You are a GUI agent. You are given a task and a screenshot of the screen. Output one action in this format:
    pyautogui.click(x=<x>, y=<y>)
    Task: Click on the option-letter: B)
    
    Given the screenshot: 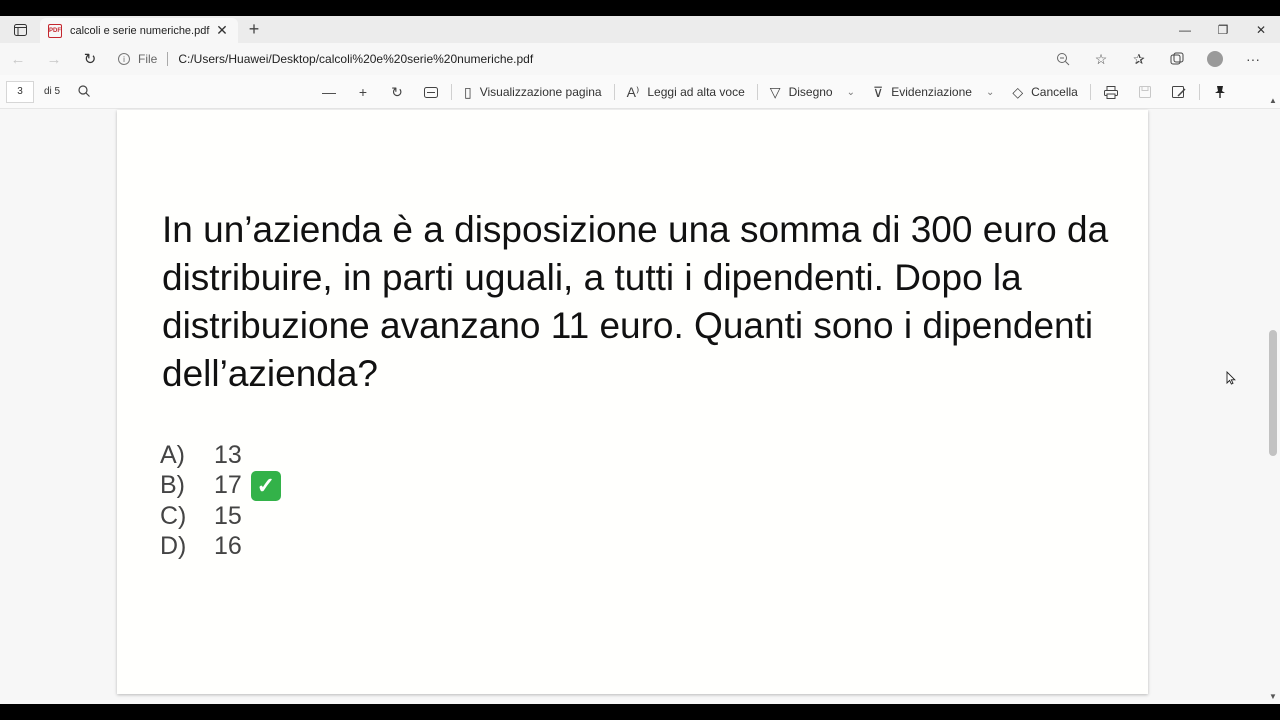 What is the action you would take?
    pyautogui.click(x=172, y=485)
    